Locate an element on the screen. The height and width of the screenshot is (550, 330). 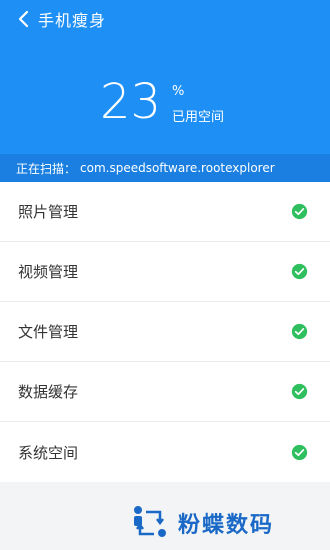
list-item-label: 数据缓存 is located at coordinates (48, 392).